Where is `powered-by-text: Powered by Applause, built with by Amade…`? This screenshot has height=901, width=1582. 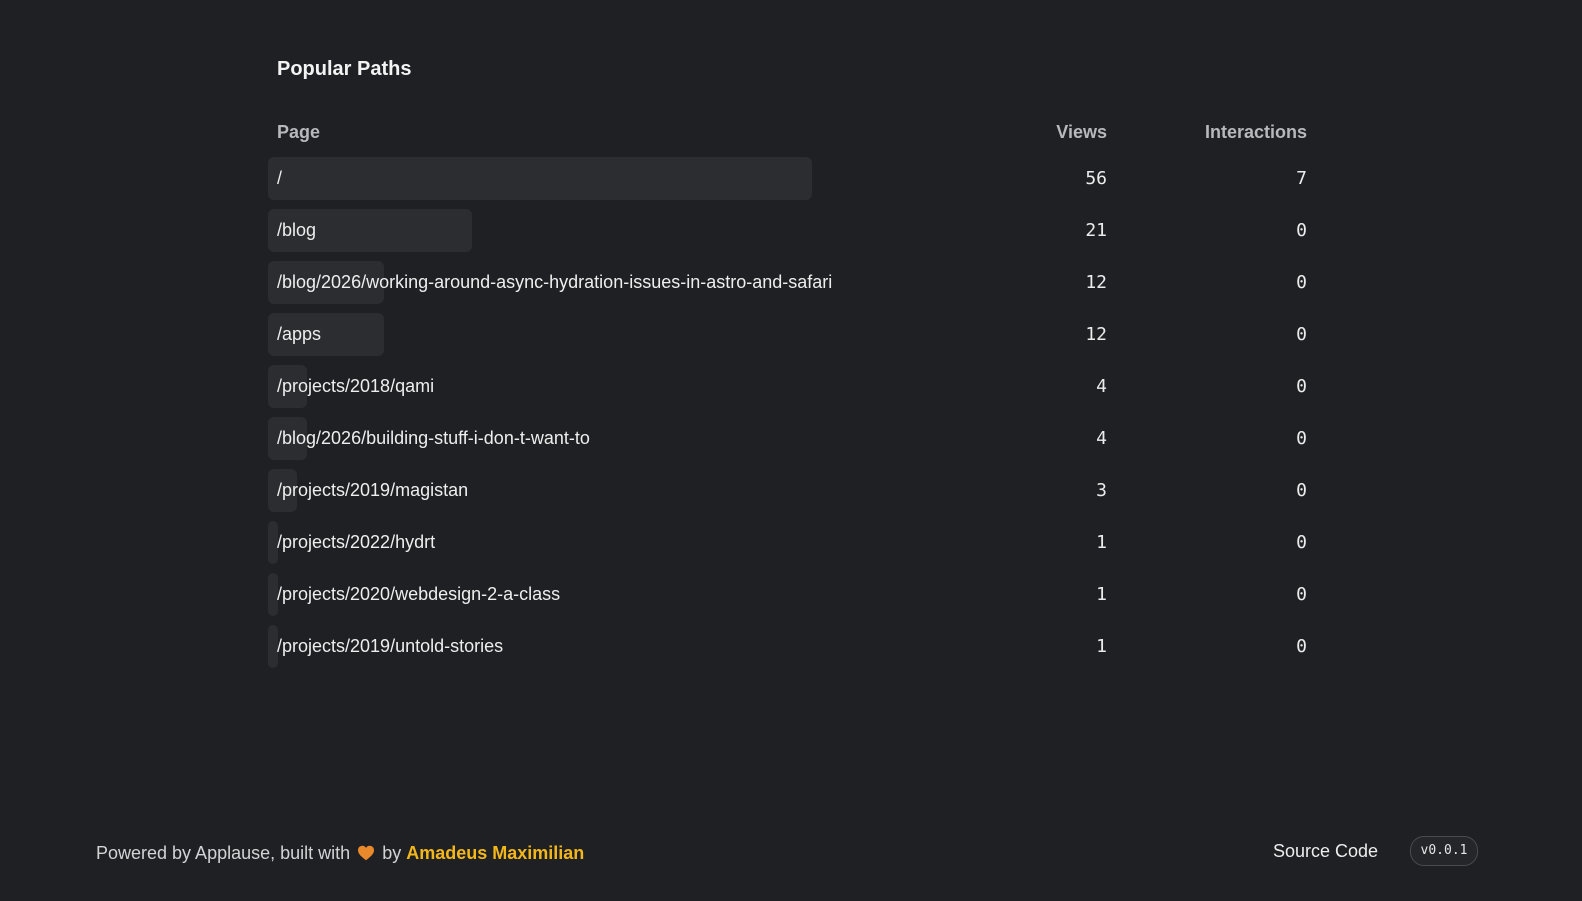
powered-by-text: Powered by Applause, built with by Amade… is located at coordinates (340, 853).